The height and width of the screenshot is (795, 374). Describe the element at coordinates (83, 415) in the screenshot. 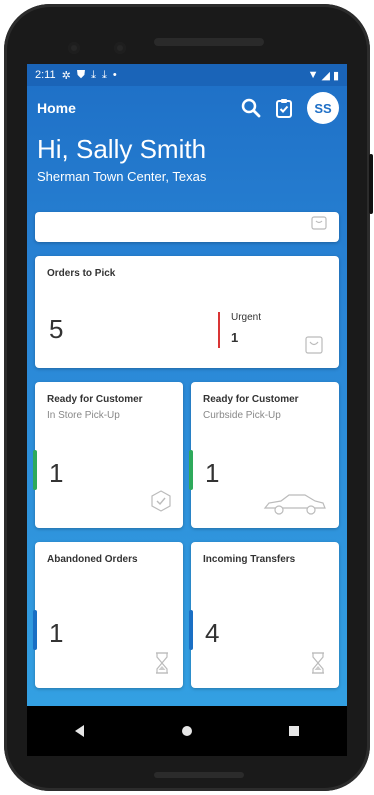

I see `tile-subtitle: In Store Pick-Up` at that location.